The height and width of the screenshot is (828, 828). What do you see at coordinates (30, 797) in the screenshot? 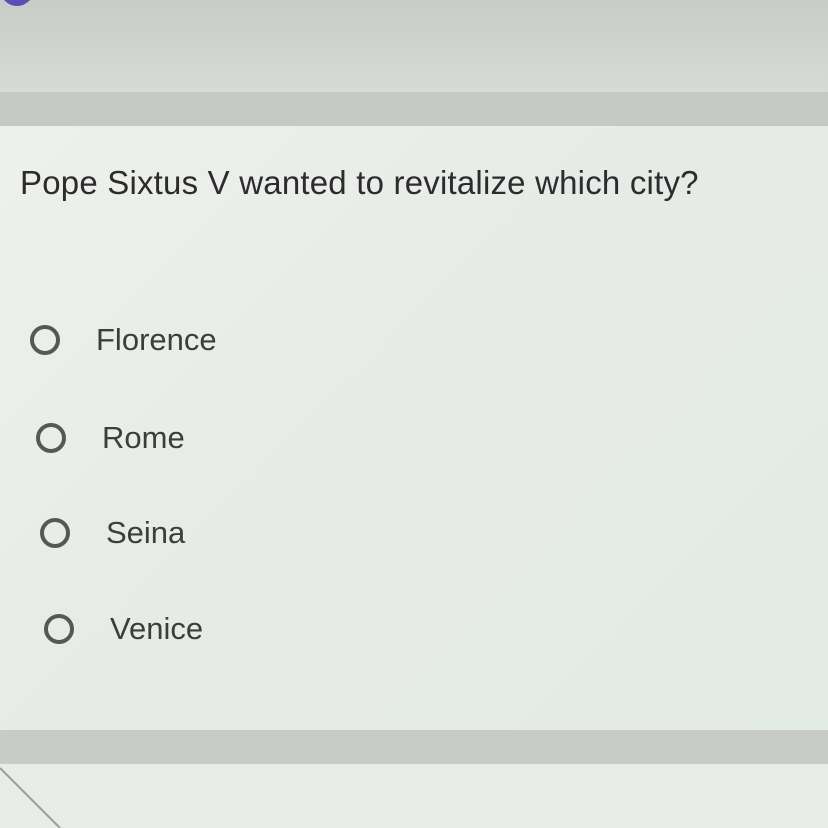
I see `card-edge-line` at bounding box center [30, 797].